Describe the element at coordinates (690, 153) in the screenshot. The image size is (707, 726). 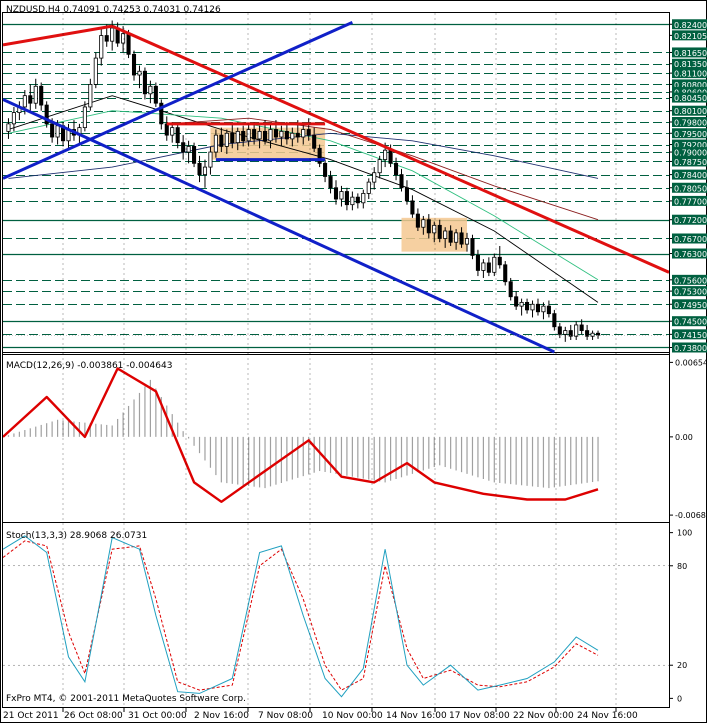
I see `price-axis-label: 0.79000` at that location.